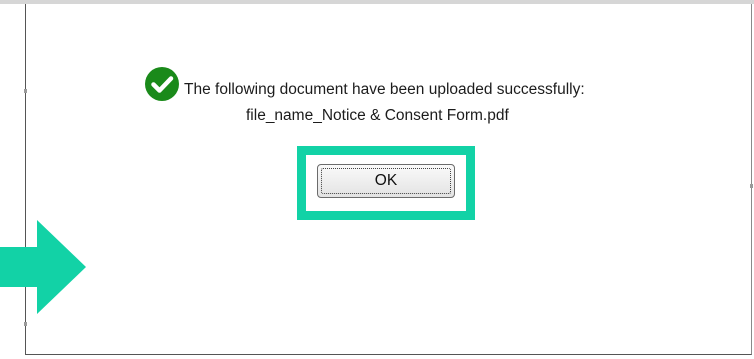 The width and height of the screenshot is (754, 359). I want to click on check-circle-icon, so click(162, 84).